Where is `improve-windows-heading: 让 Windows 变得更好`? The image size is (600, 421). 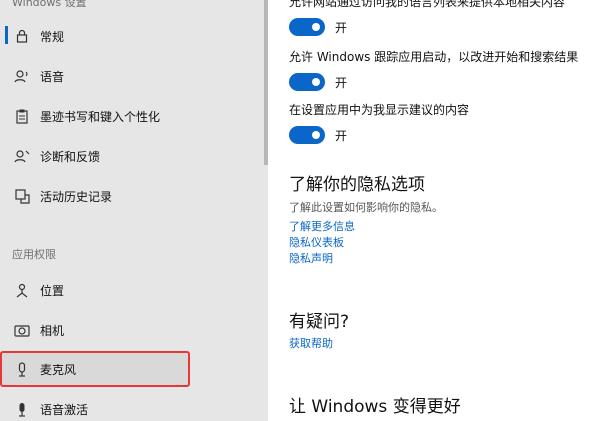
improve-windows-heading: 让 Windows 变得更好 is located at coordinates (375, 407).